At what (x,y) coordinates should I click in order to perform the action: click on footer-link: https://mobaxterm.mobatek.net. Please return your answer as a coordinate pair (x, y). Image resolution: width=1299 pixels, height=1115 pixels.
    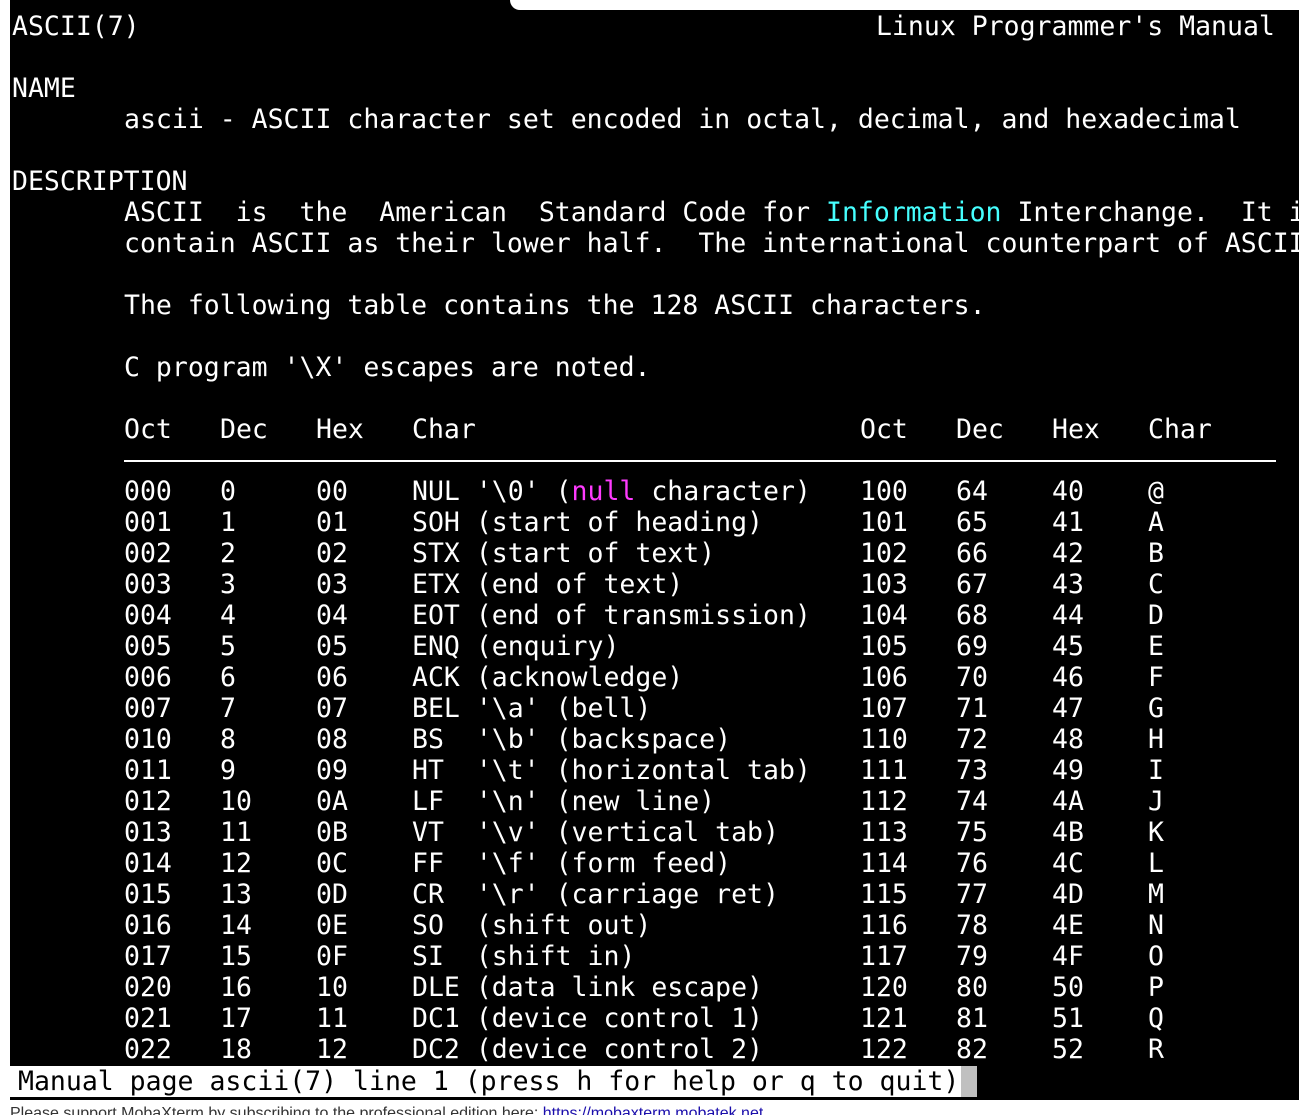
    Looking at the image, I should click on (653, 1110).